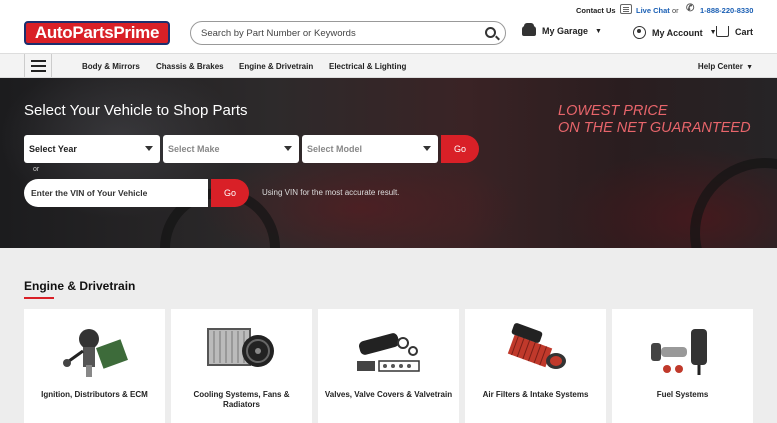 Image resolution: width=777 pixels, height=423 pixels. Describe the element at coordinates (194, 149) in the screenshot. I see `make-select-value: Select Make` at that location.